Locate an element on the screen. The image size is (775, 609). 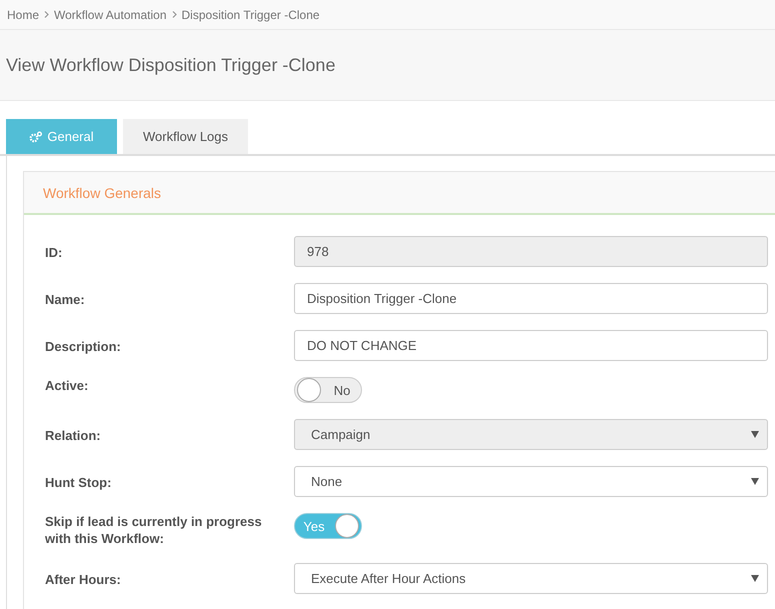
field-label: ID: is located at coordinates (54, 252).